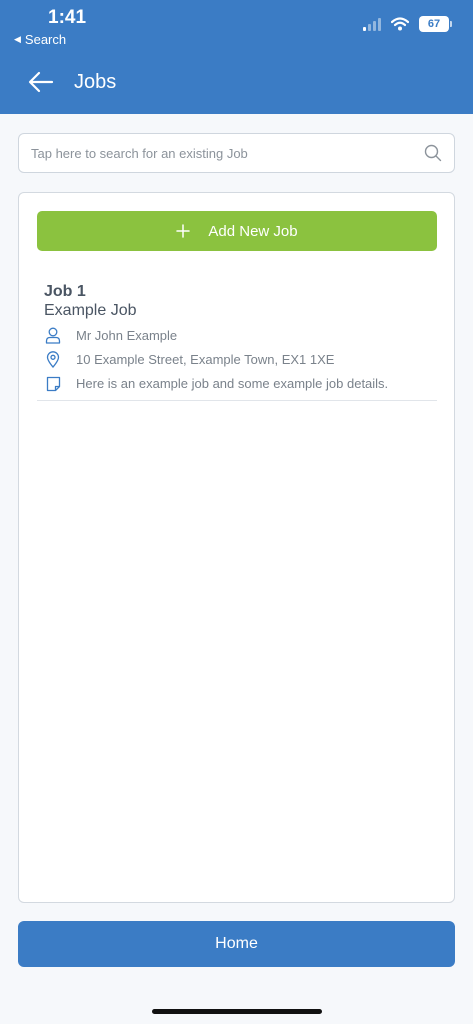 This screenshot has height=1024, width=473. I want to click on back-to-app-label: Search, so click(45, 39).